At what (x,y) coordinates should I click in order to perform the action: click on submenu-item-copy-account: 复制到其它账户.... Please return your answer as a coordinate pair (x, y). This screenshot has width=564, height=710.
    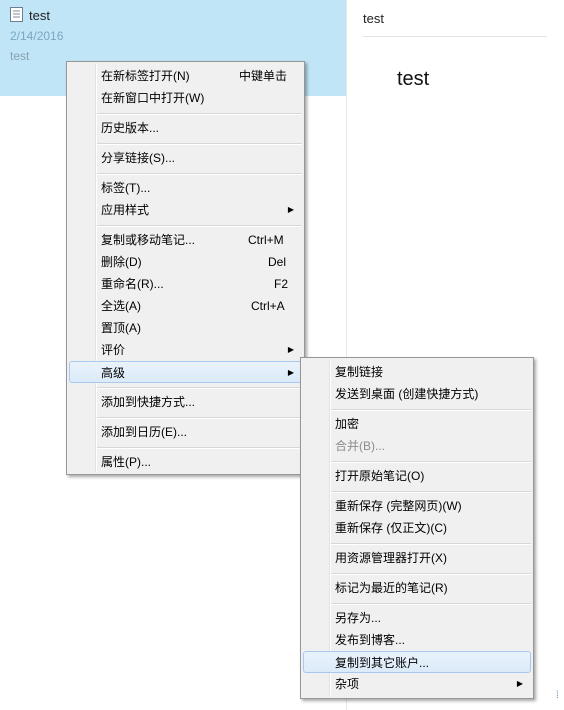
    Looking at the image, I should click on (417, 662).